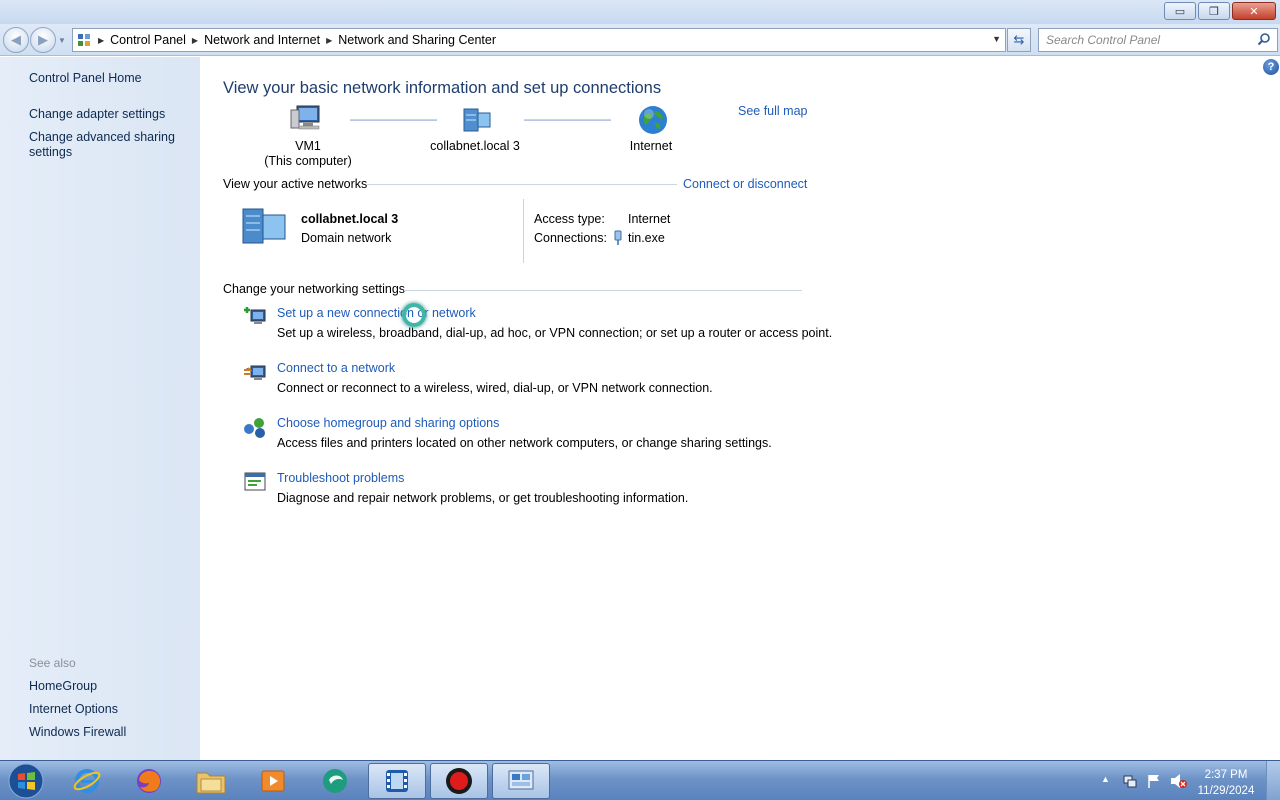 This screenshot has height=800, width=1280. What do you see at coordinates (1271, 67) in the screenshot?
I see `help-icon: ?` at bounding box center [1271, 67].